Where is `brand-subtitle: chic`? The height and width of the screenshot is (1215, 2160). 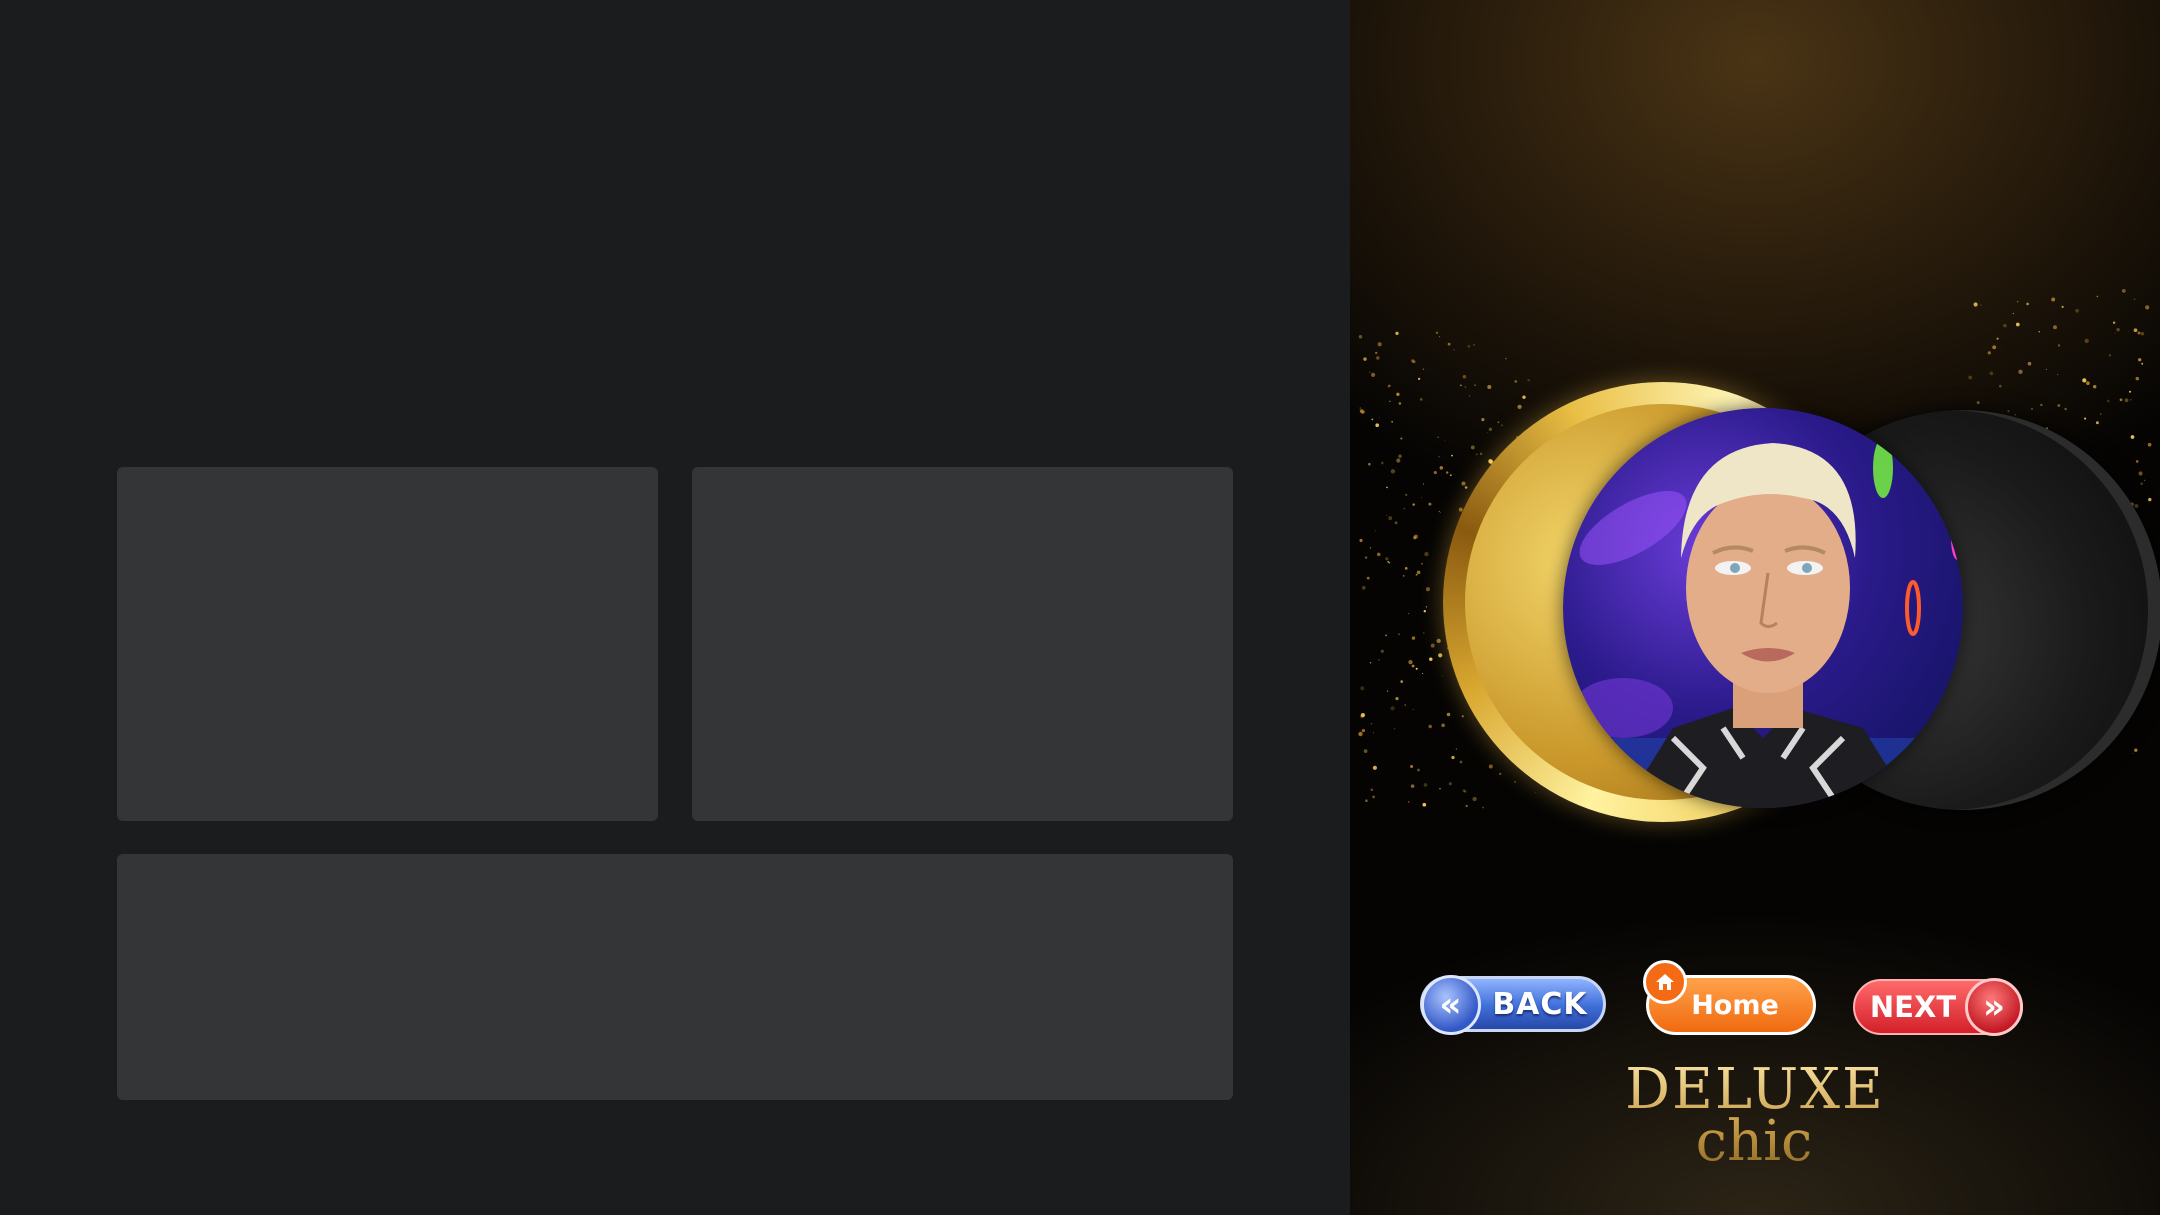
brand-subtitle: chic is located at coordinates (1754, 1141).